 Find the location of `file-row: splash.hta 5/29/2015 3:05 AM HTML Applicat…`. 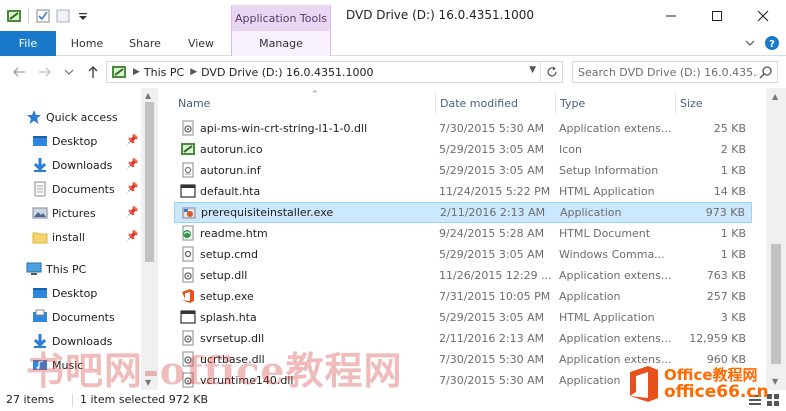

file-row: splash.hta 5/29/2015 3:05 AM HTML Applicat… is located at coordinates (463, 317).